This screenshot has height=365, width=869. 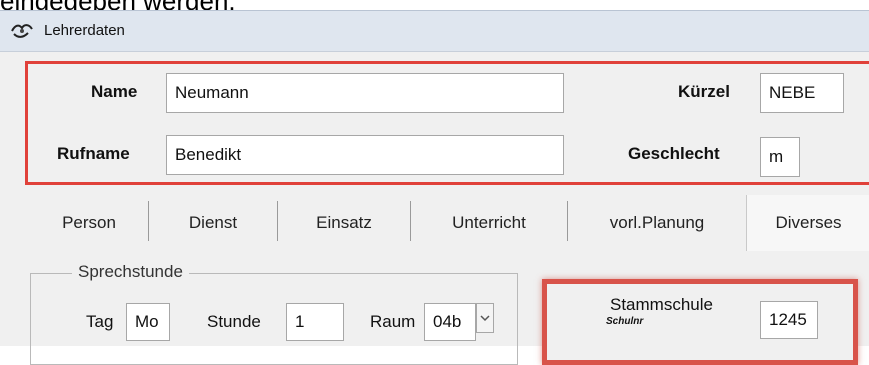 I want to click on kuerzel-field: NEBE, so click(x=802, y=93).